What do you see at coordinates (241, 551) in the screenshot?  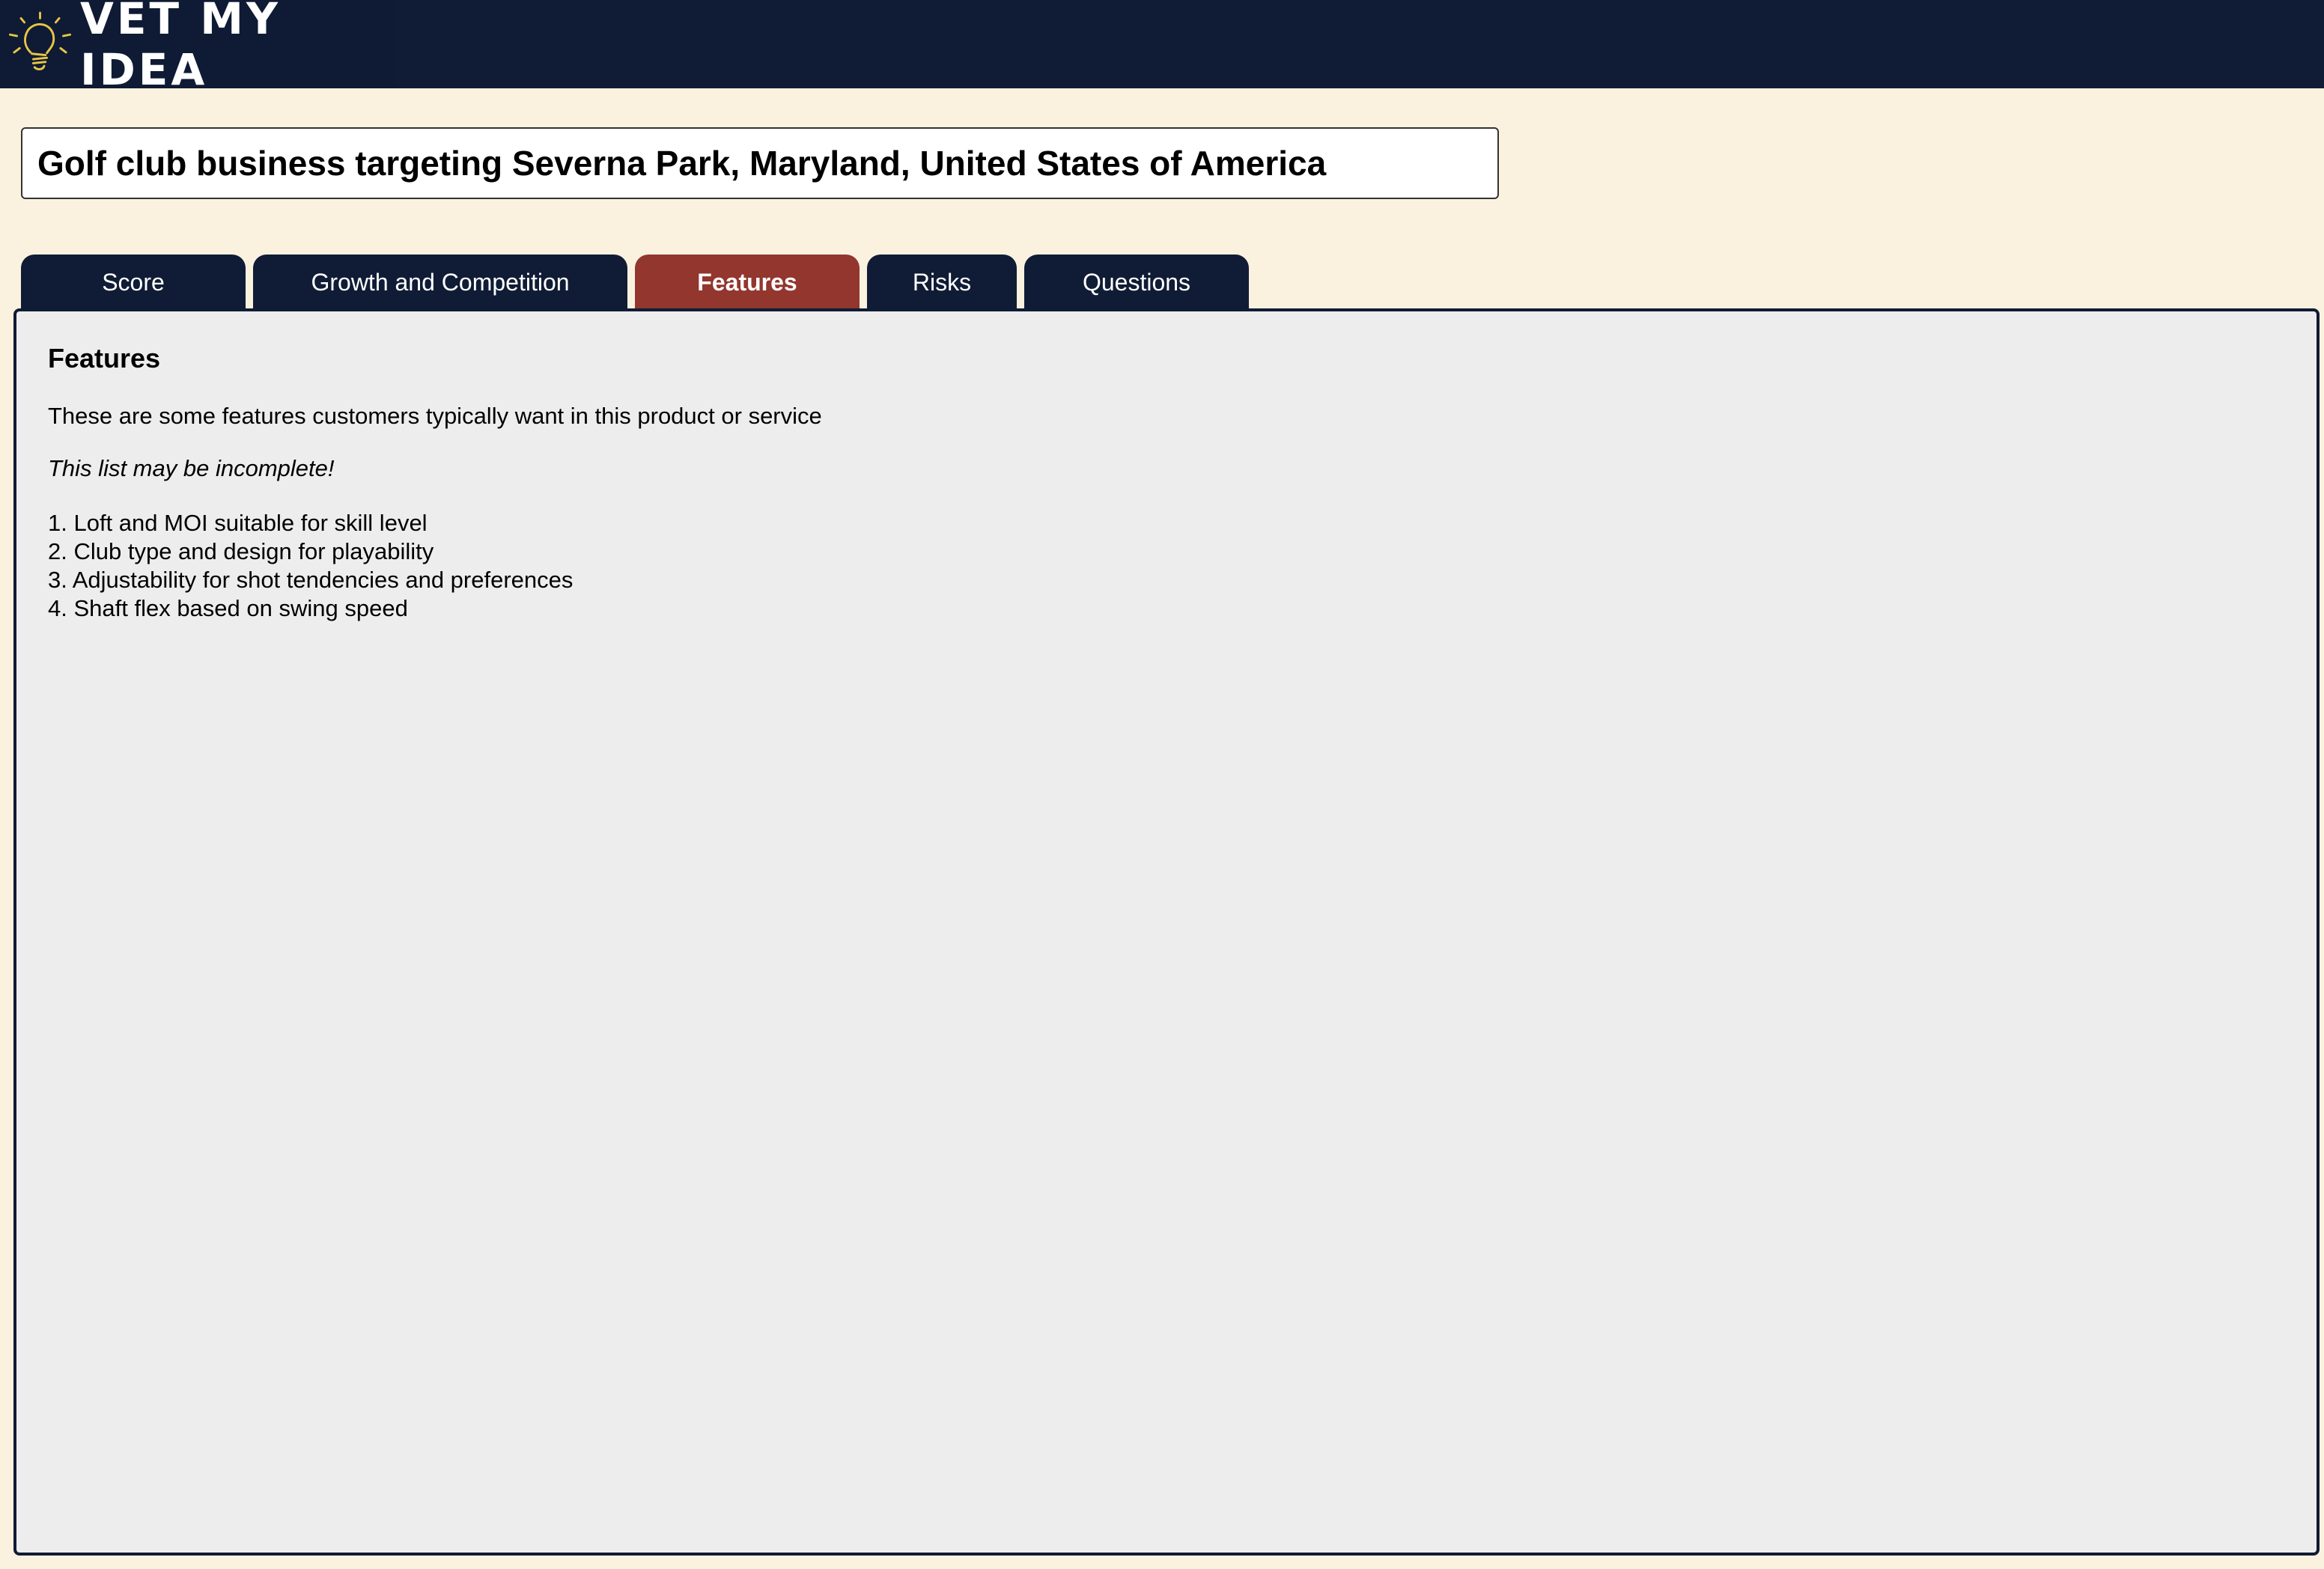 I see `list-item: 2. Club type and design for playability` at bounding box center [241, 551].